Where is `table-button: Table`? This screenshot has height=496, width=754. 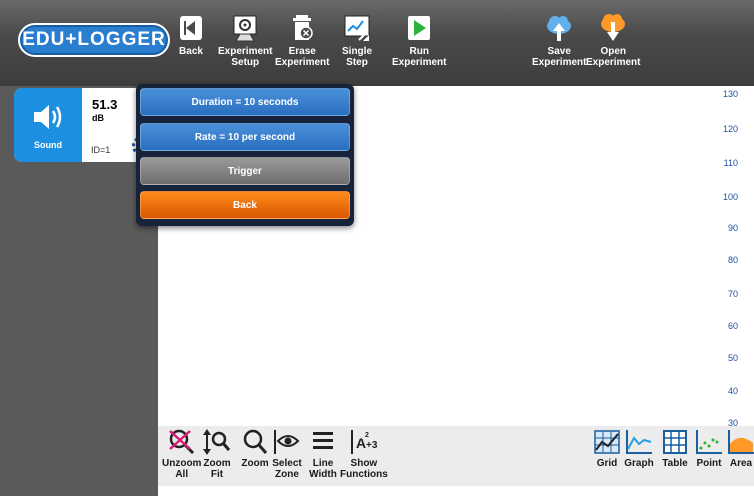
table-button: Table is located at coordinates (675, 448).